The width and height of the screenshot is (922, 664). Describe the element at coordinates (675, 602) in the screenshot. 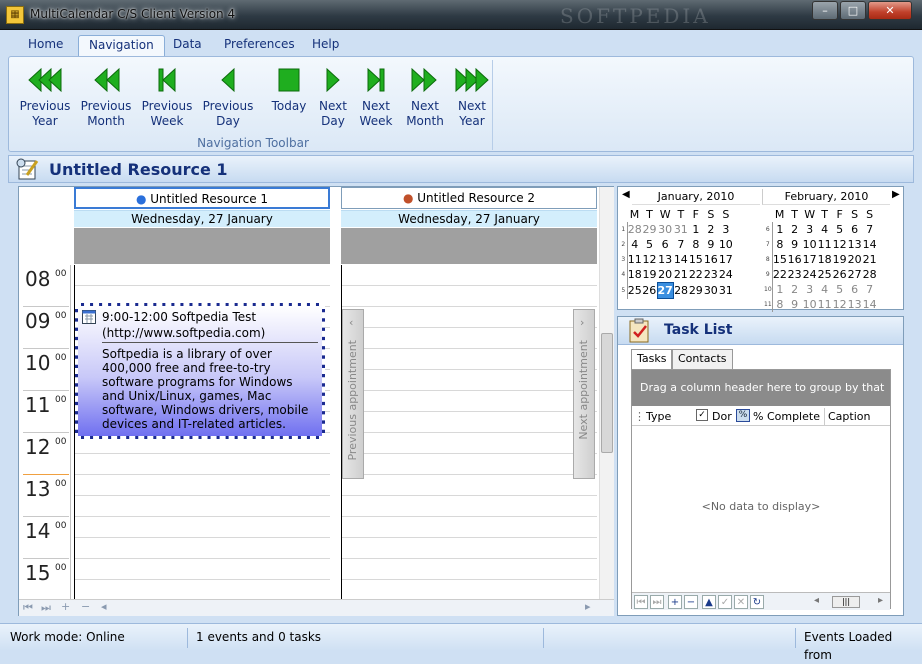

I see `add-record-icon: +` at that location.